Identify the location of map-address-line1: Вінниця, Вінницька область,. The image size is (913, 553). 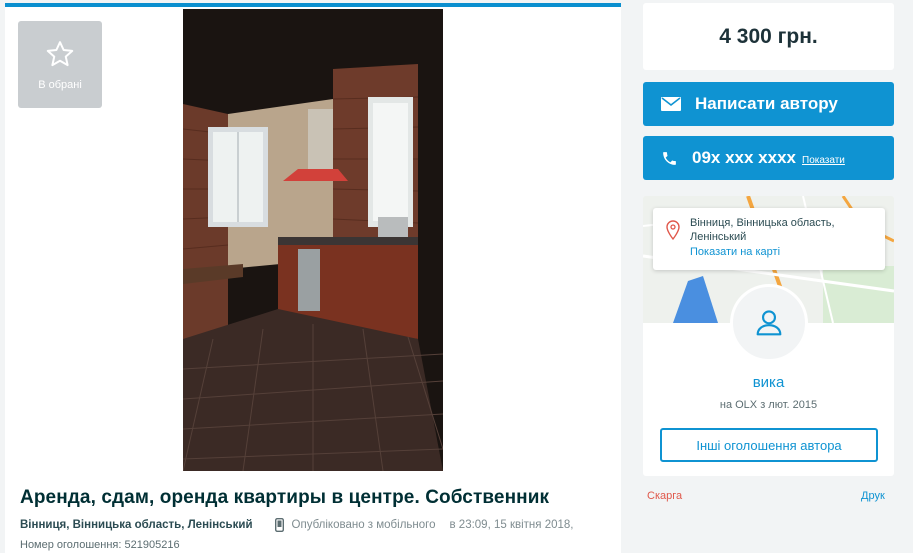
(762, 223).